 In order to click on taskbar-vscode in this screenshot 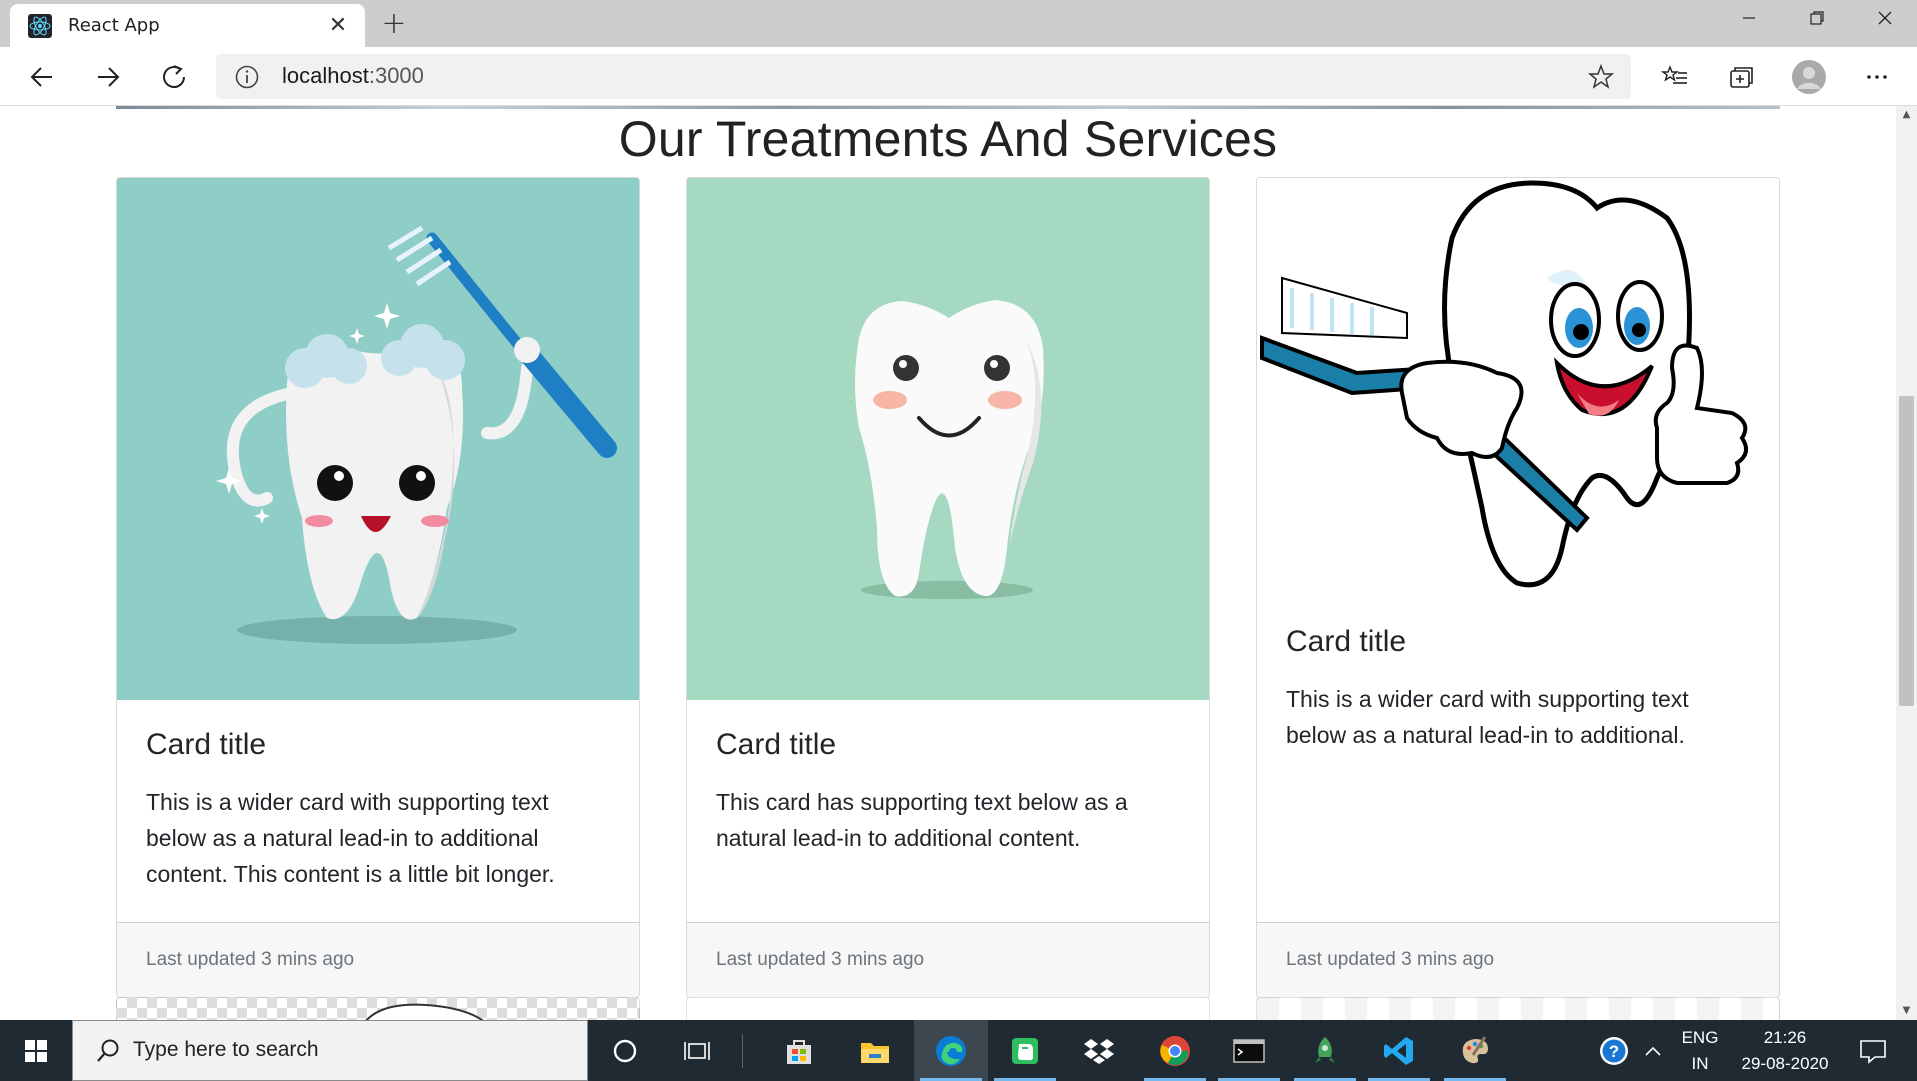, I will do `click(1399, 1050)`.